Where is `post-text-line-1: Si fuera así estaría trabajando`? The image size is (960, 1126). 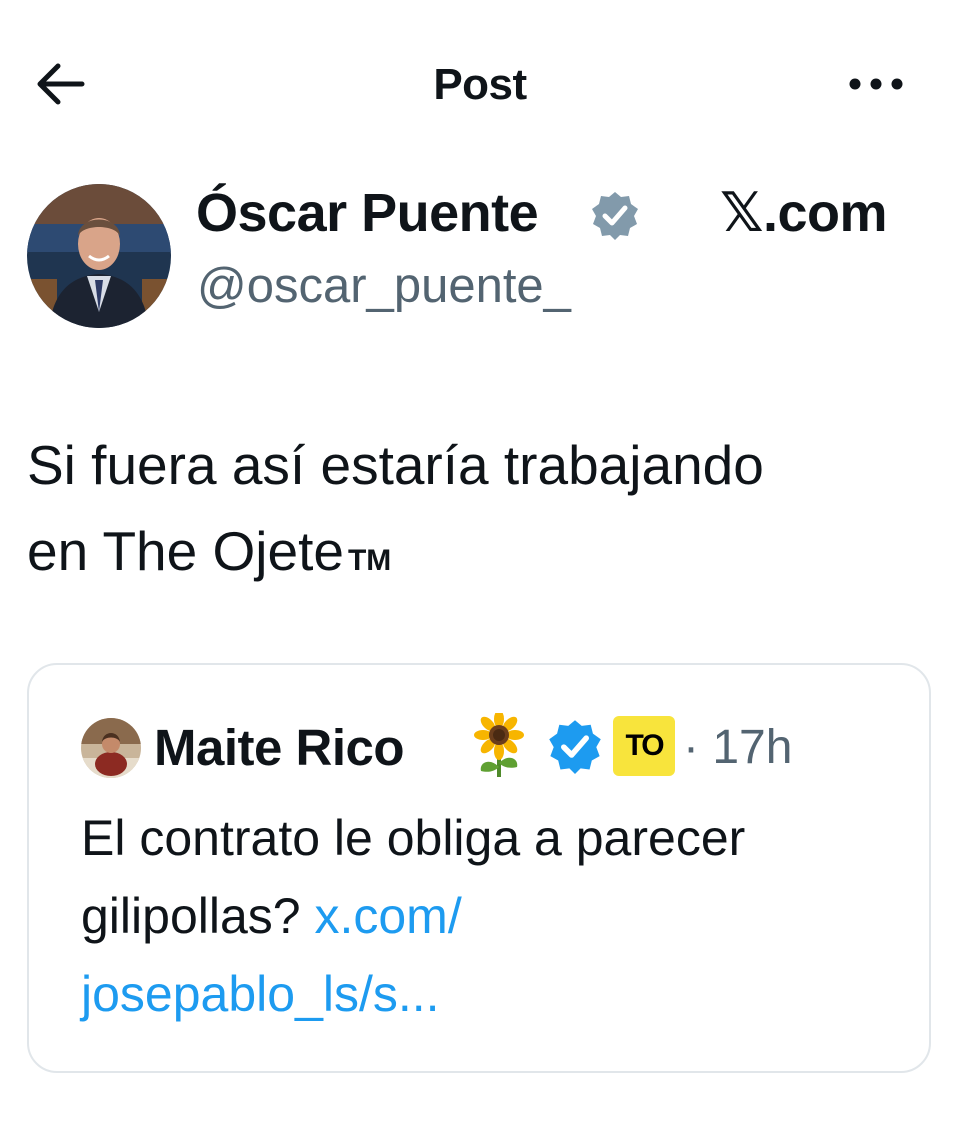
post-text-line-1: Si fuera así estaría trabajando is located at coordinates (395, 465).